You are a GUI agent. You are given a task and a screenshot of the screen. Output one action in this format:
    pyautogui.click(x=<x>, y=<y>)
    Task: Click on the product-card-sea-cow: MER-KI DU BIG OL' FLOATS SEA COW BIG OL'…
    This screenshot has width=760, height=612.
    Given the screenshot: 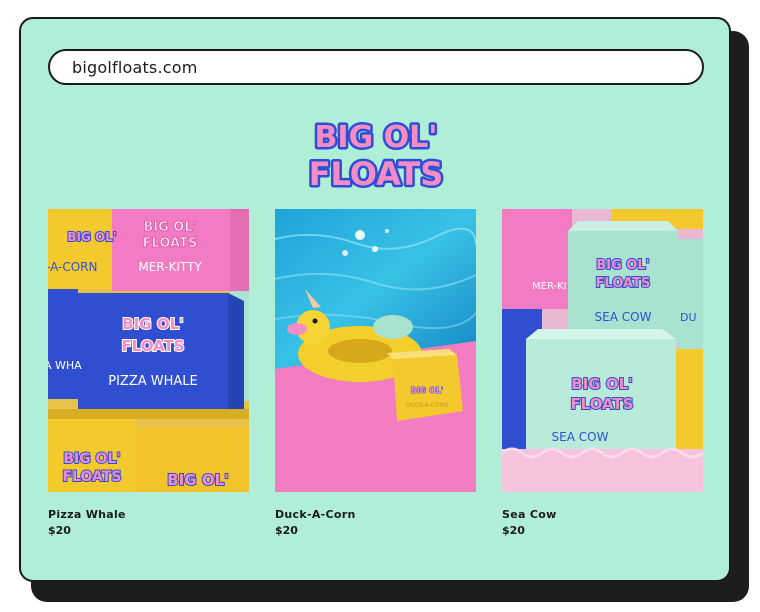 What is the action you would take?
    pyautogui.click(x=602, y=373)
    